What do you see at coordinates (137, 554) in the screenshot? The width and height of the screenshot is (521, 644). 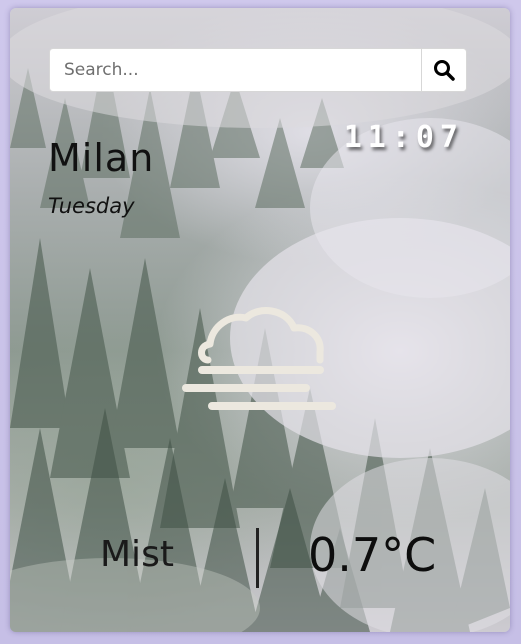 I see `weather-condition: Mist` at bounding box center [137, 554].